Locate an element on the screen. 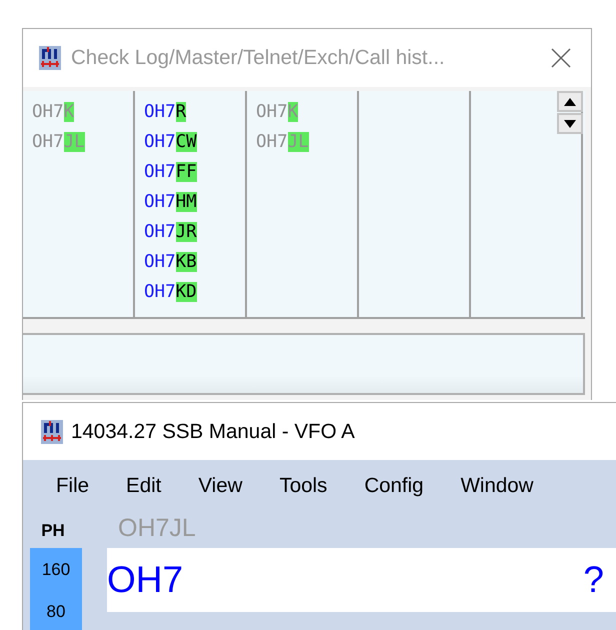  previous-call: OH7JL is located at coordinates (157, 528).